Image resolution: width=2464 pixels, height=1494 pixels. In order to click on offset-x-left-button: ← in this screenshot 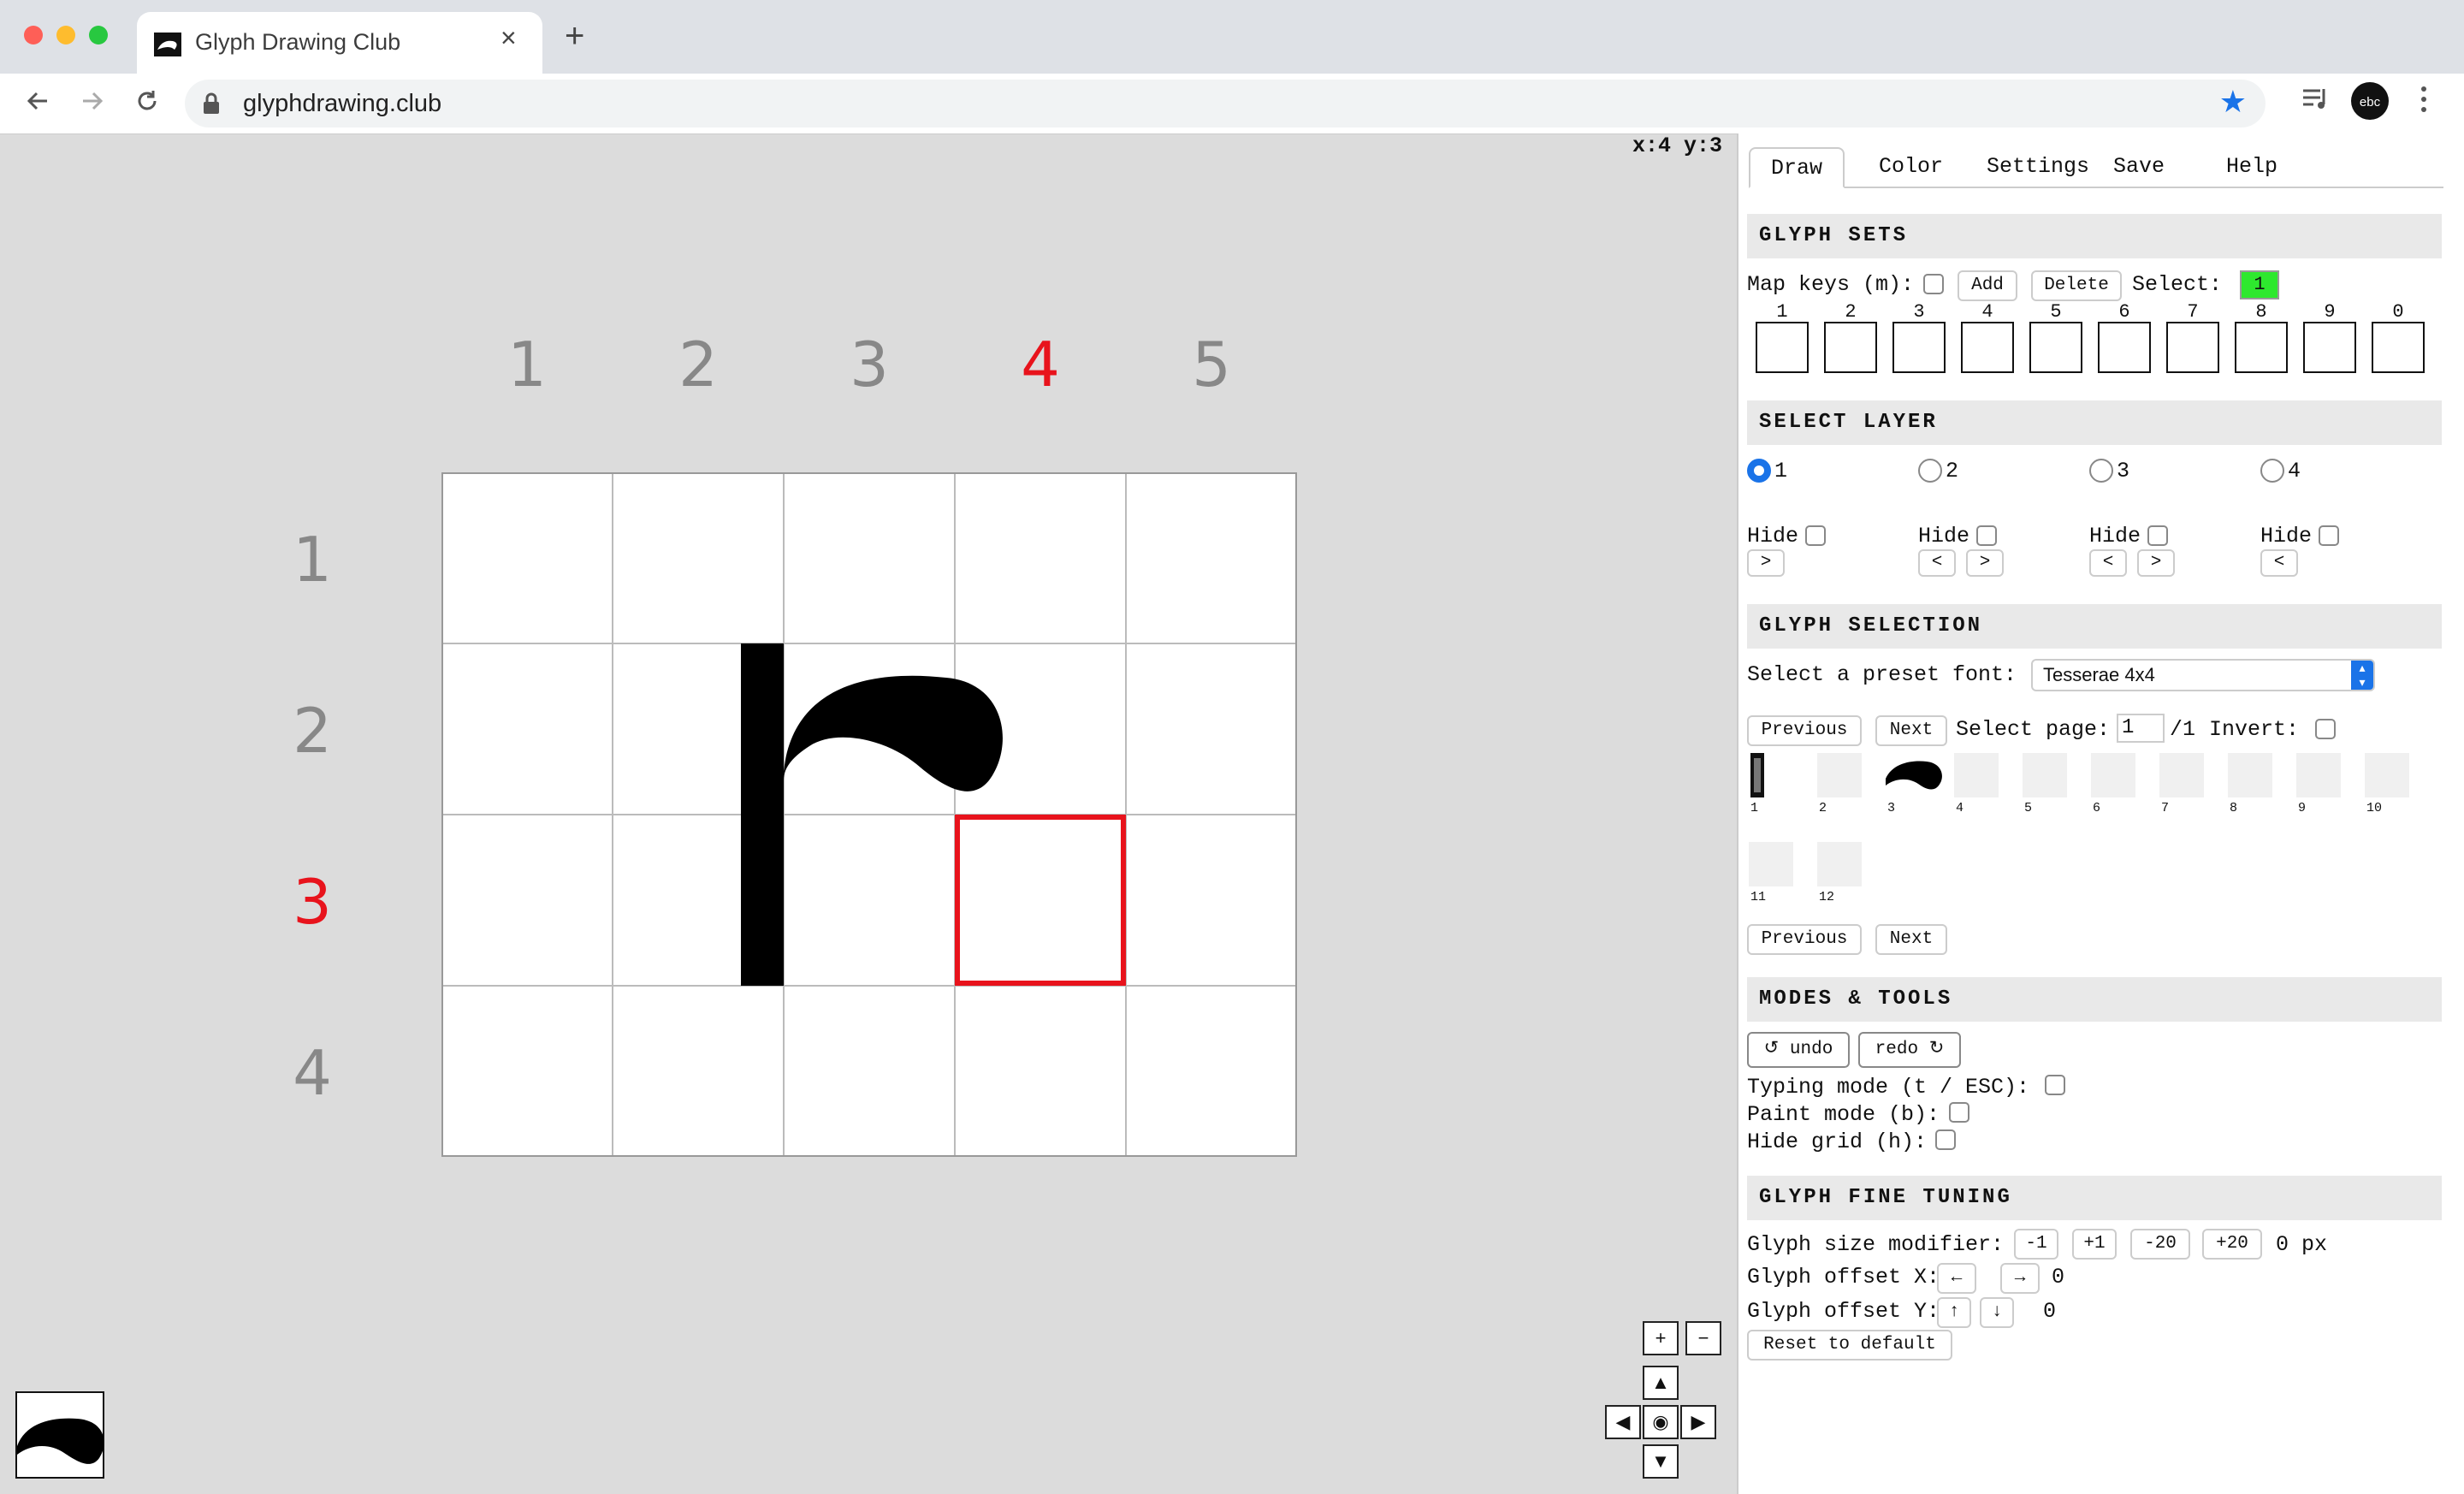, I will do `click(1956, 1278)`.